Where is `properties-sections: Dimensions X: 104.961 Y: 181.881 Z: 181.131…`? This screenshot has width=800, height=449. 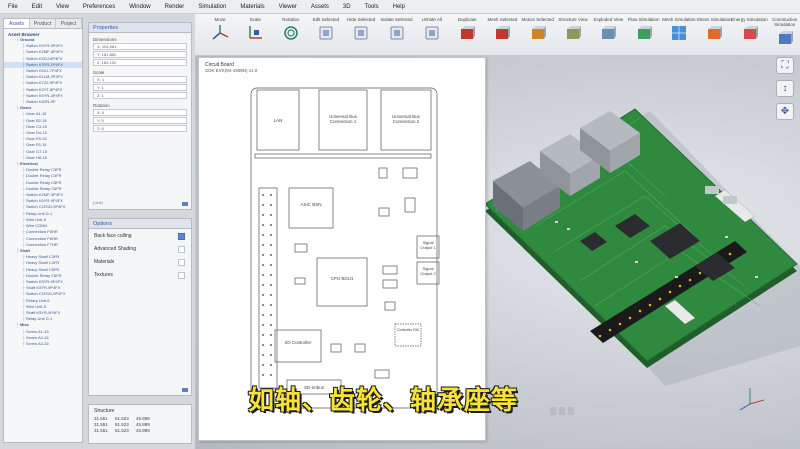
properties-sections: Dimensions X: 104.961 Y: 181.881 Z: 181.131… is located at coordinates (140, 84).